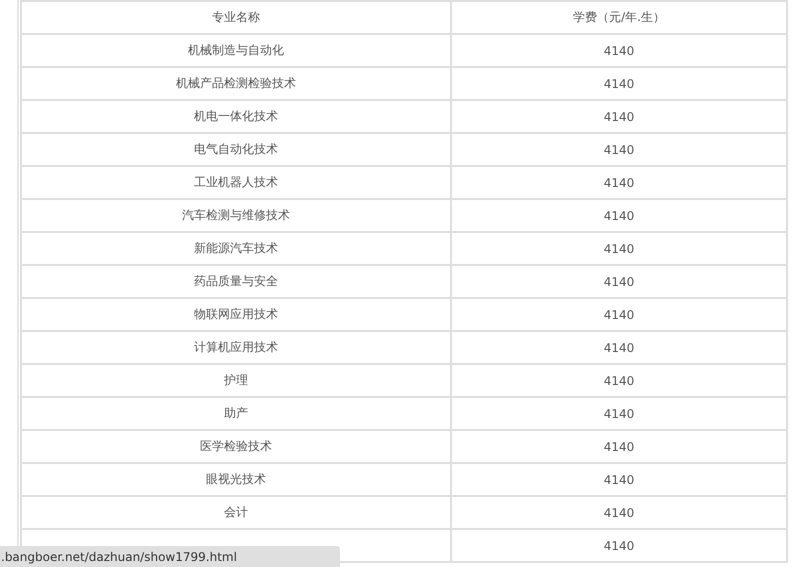 The image size is (800, 567). I want to click on table-cell: 电气自动化技术, so click(236, 149).